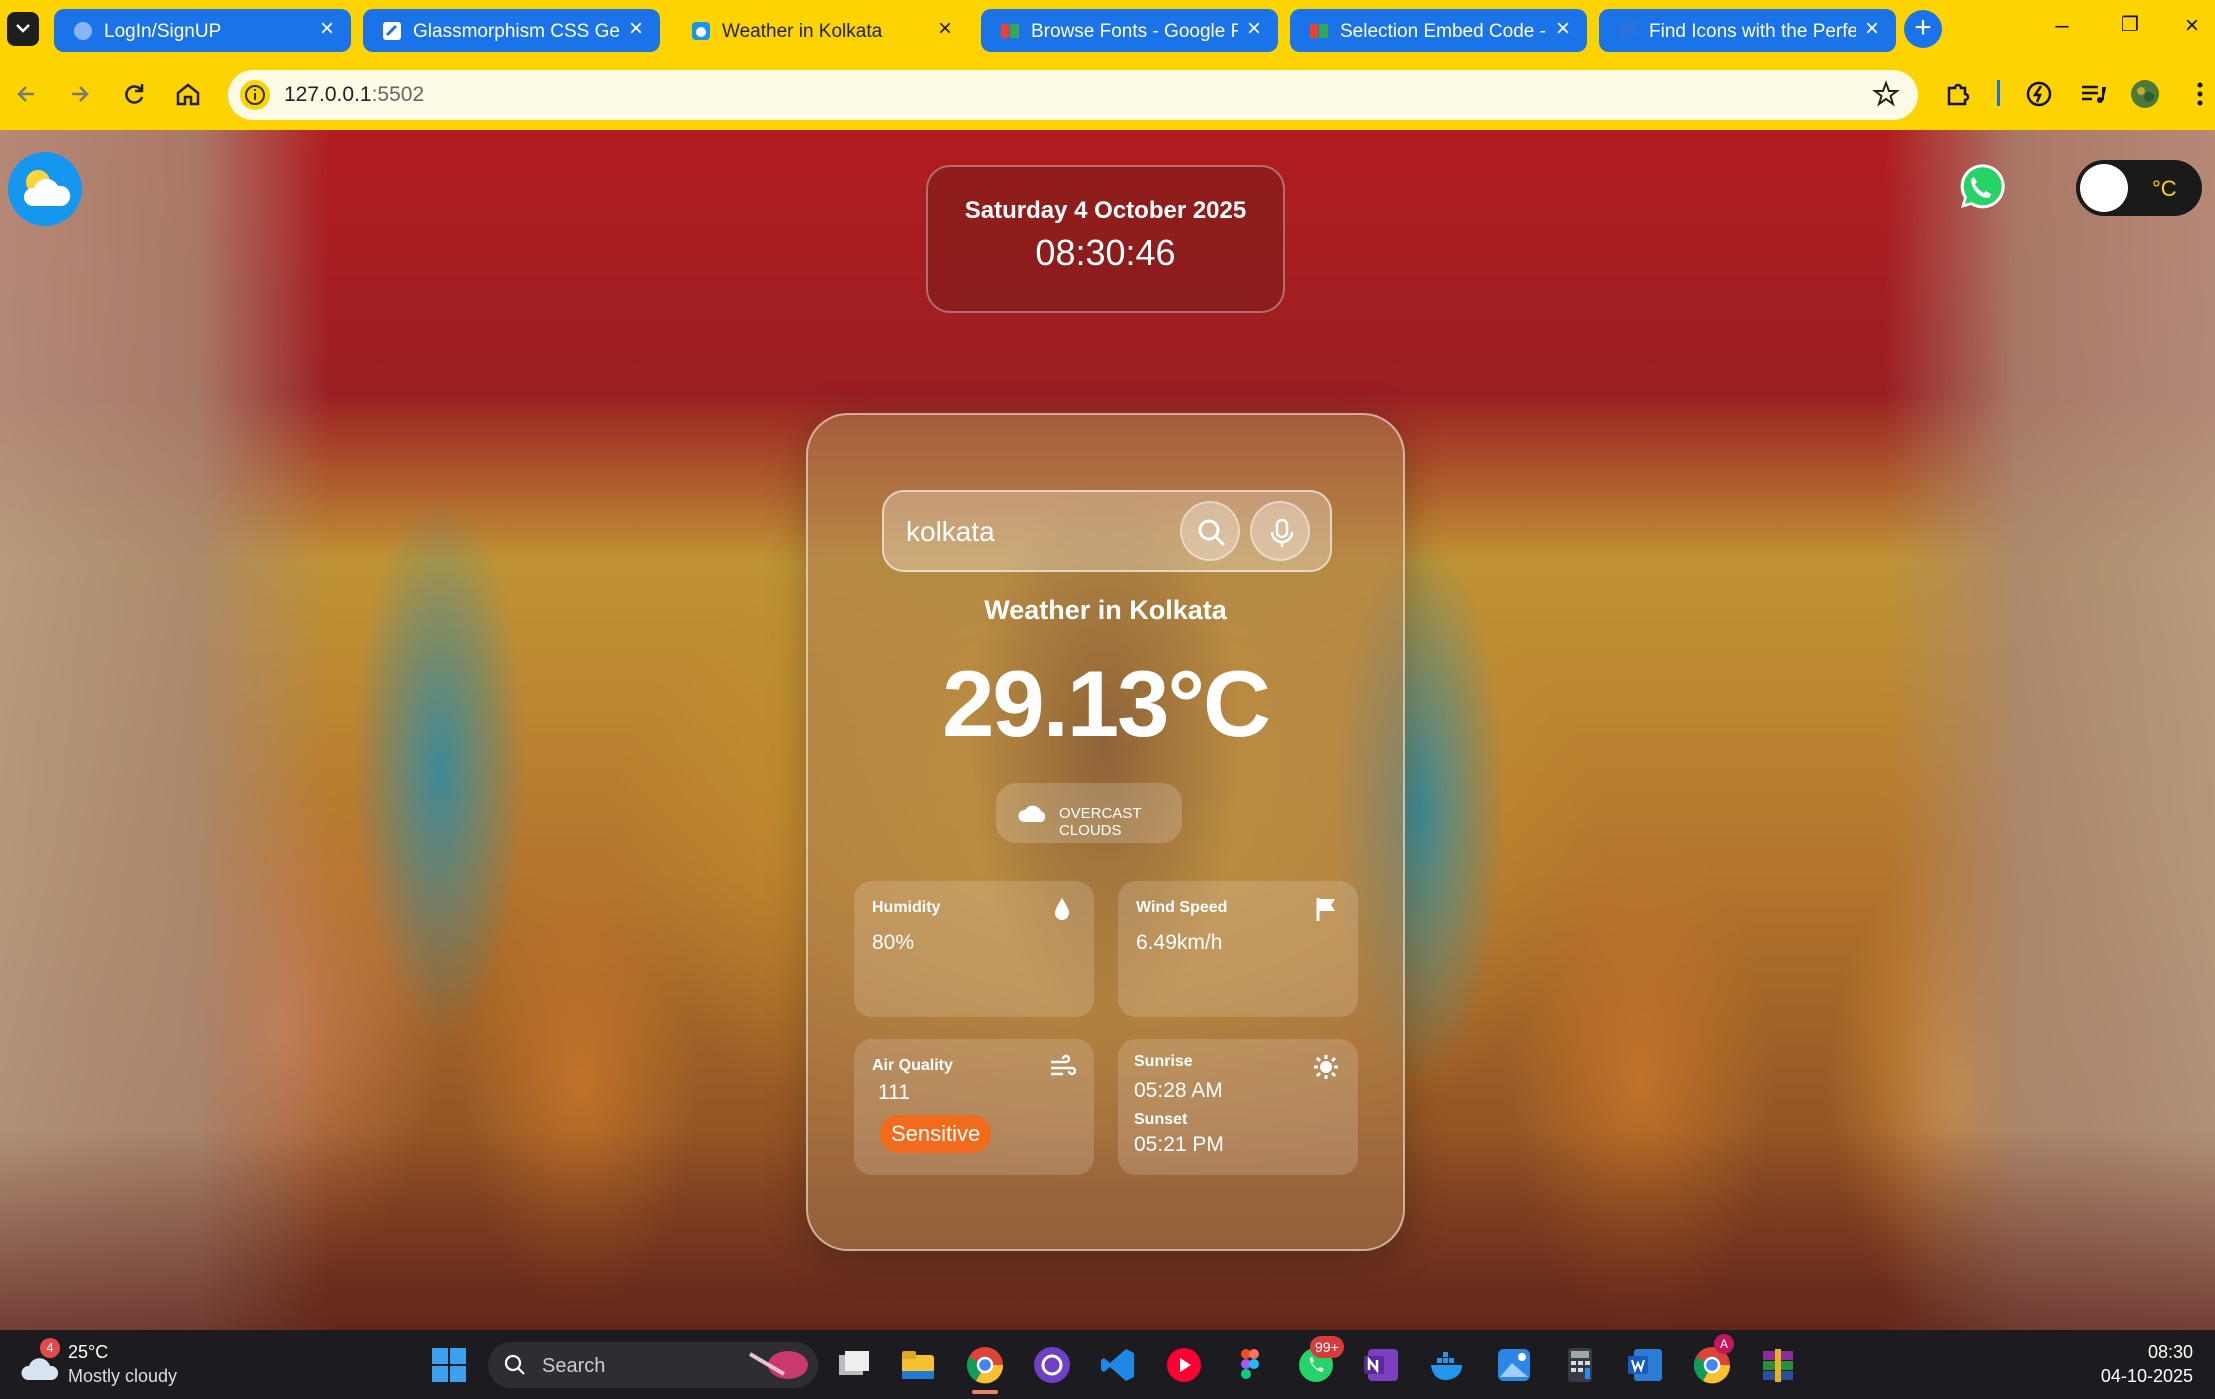  I want to click on wind-icon, so click(1063, 1065).